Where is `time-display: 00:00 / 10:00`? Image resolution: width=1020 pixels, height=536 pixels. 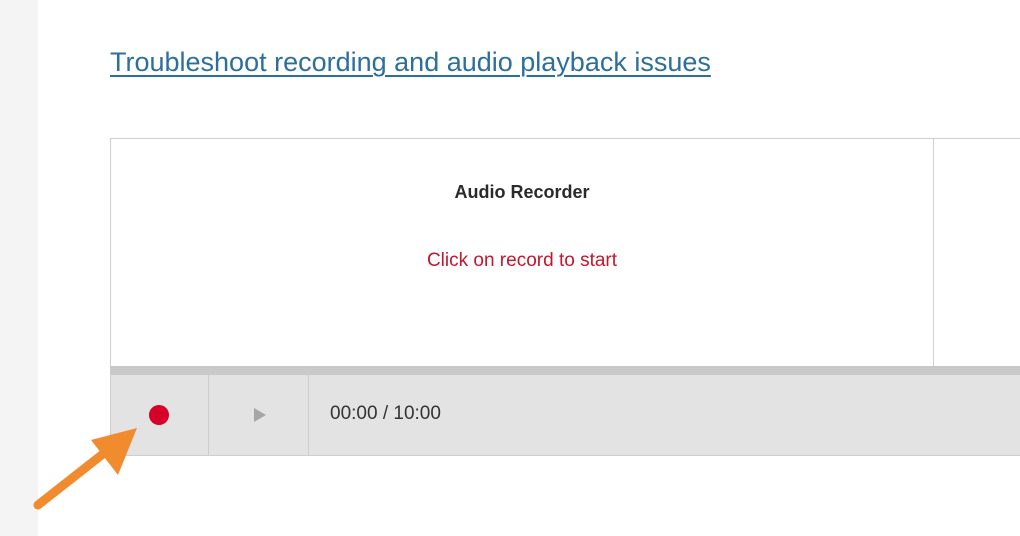
time-display: 00:00 / 10:00 is located at coordinates (385, 413).